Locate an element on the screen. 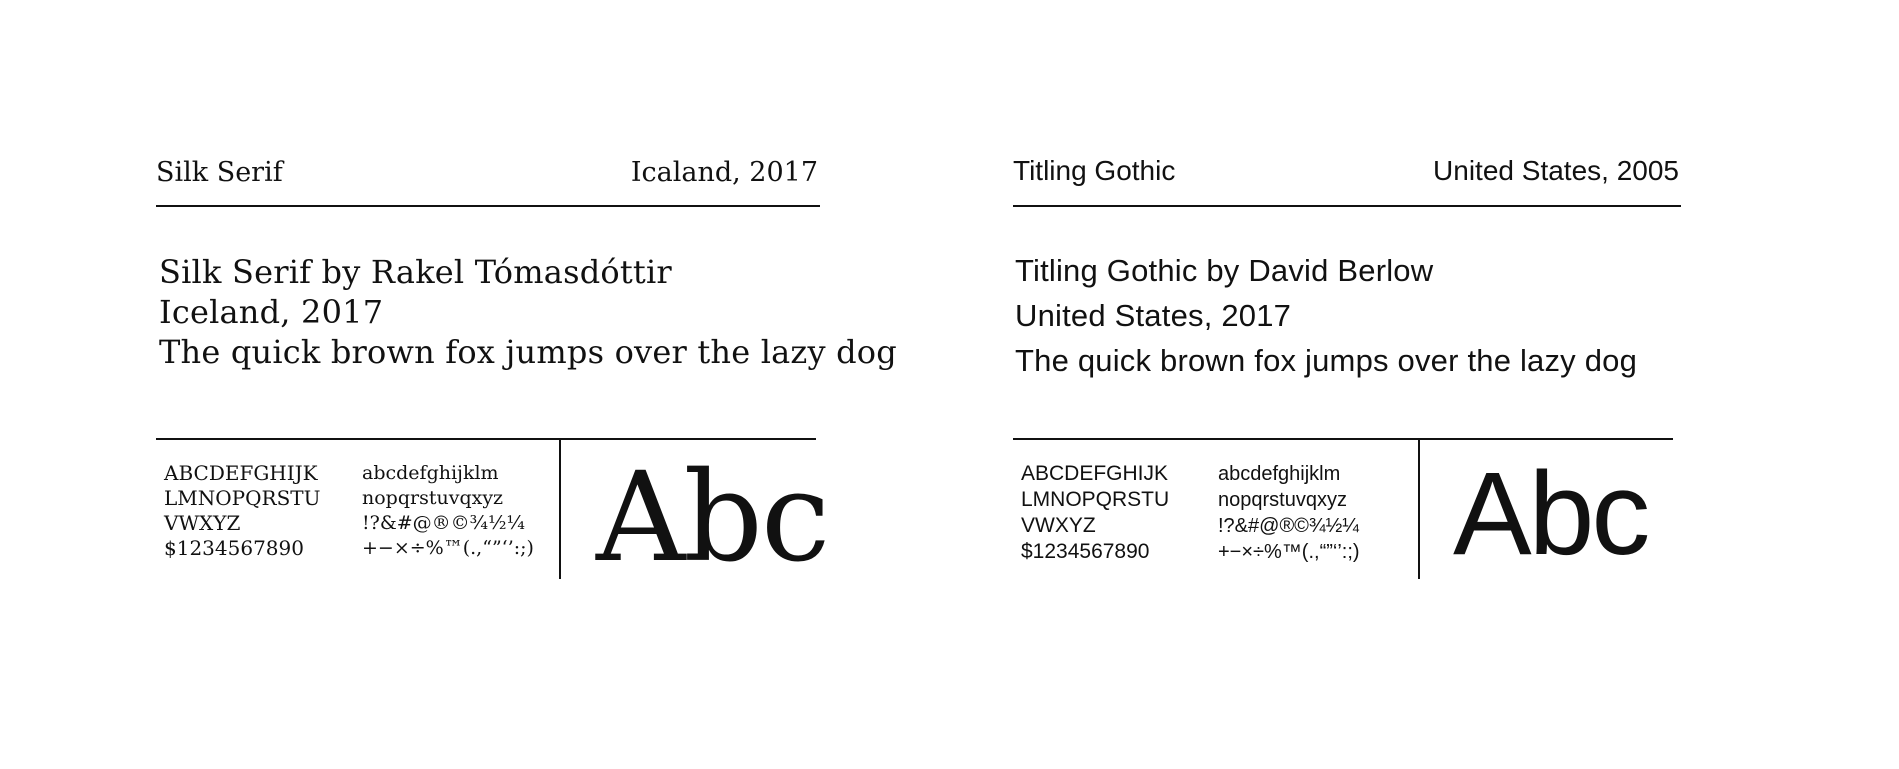 The height and width of the screenshot is (769, 1899). font-name: Silk Serif is located at coordinates (219, 172).